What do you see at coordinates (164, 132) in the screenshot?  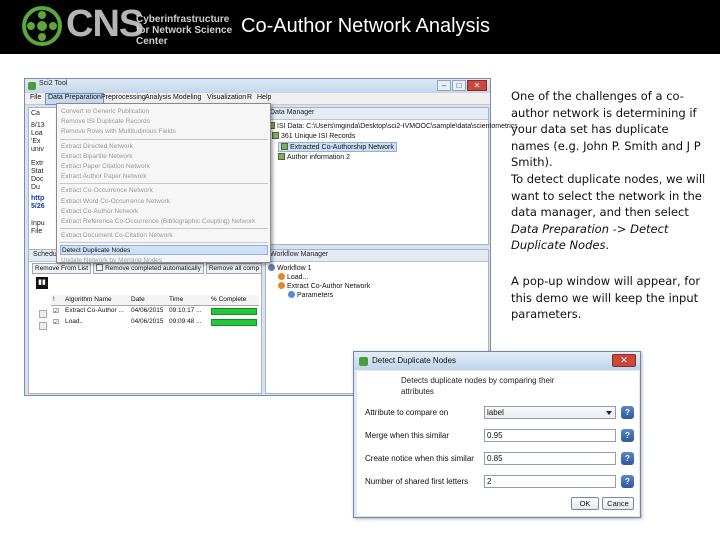 I see `menu-item-remove-rows-with-multitudinous-fields: Remove Rows with Multitudinous Fields` at bounding box center [164, 132].